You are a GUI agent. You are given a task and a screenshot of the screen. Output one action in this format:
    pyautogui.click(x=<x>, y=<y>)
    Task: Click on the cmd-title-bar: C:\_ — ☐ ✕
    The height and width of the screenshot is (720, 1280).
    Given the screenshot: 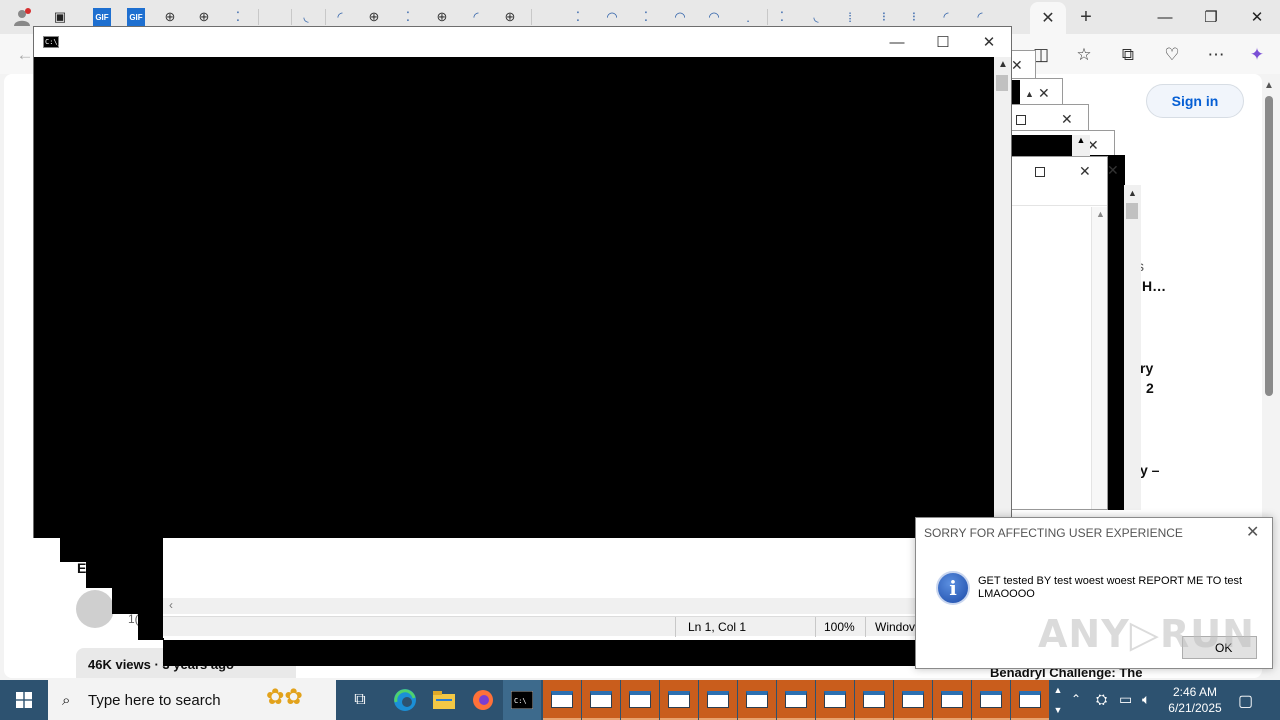 What is the action you would take?
    pyautogui.click(x=522, y=42)
    